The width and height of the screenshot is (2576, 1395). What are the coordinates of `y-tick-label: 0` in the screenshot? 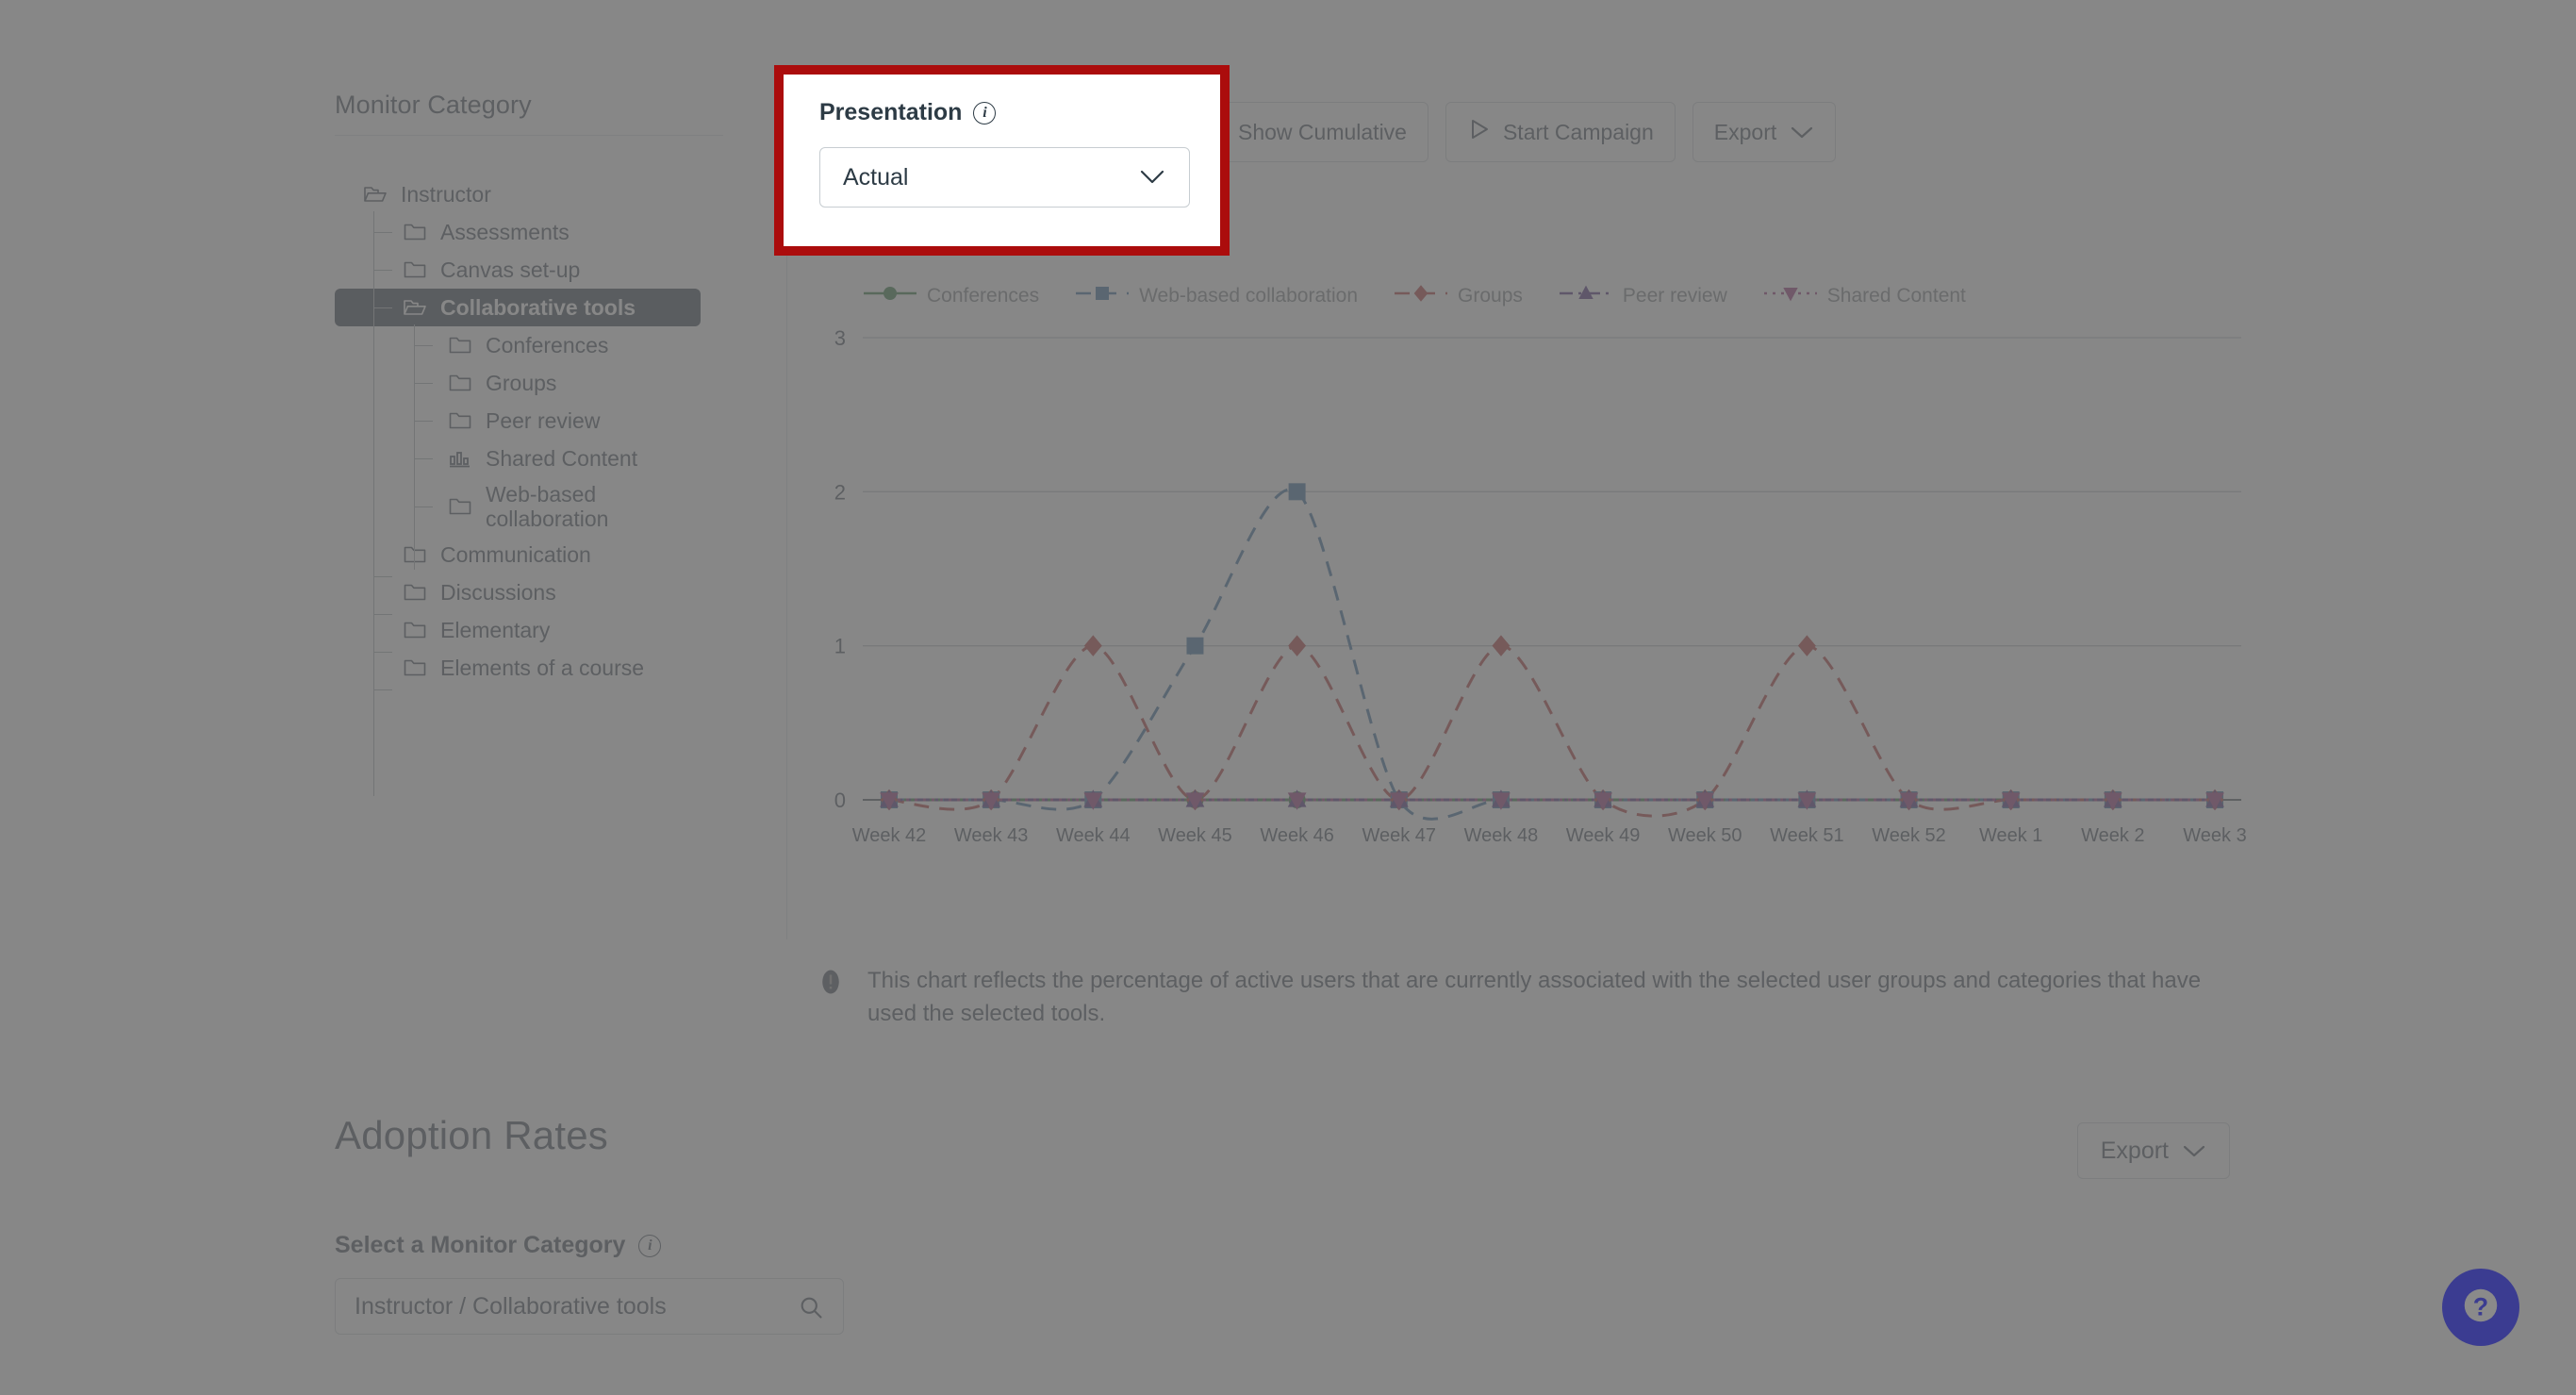 It's located at (840, 800).